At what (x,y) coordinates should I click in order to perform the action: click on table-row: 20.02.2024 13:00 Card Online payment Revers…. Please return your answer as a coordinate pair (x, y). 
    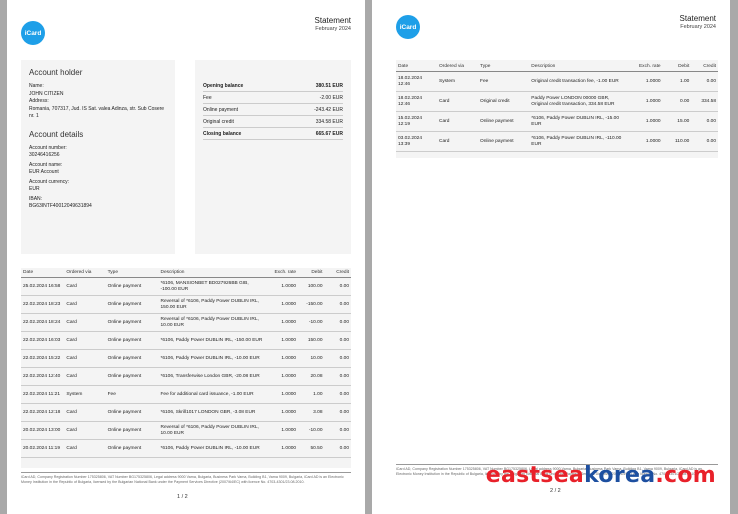
    Looking at the image, I should click on (186, 430).